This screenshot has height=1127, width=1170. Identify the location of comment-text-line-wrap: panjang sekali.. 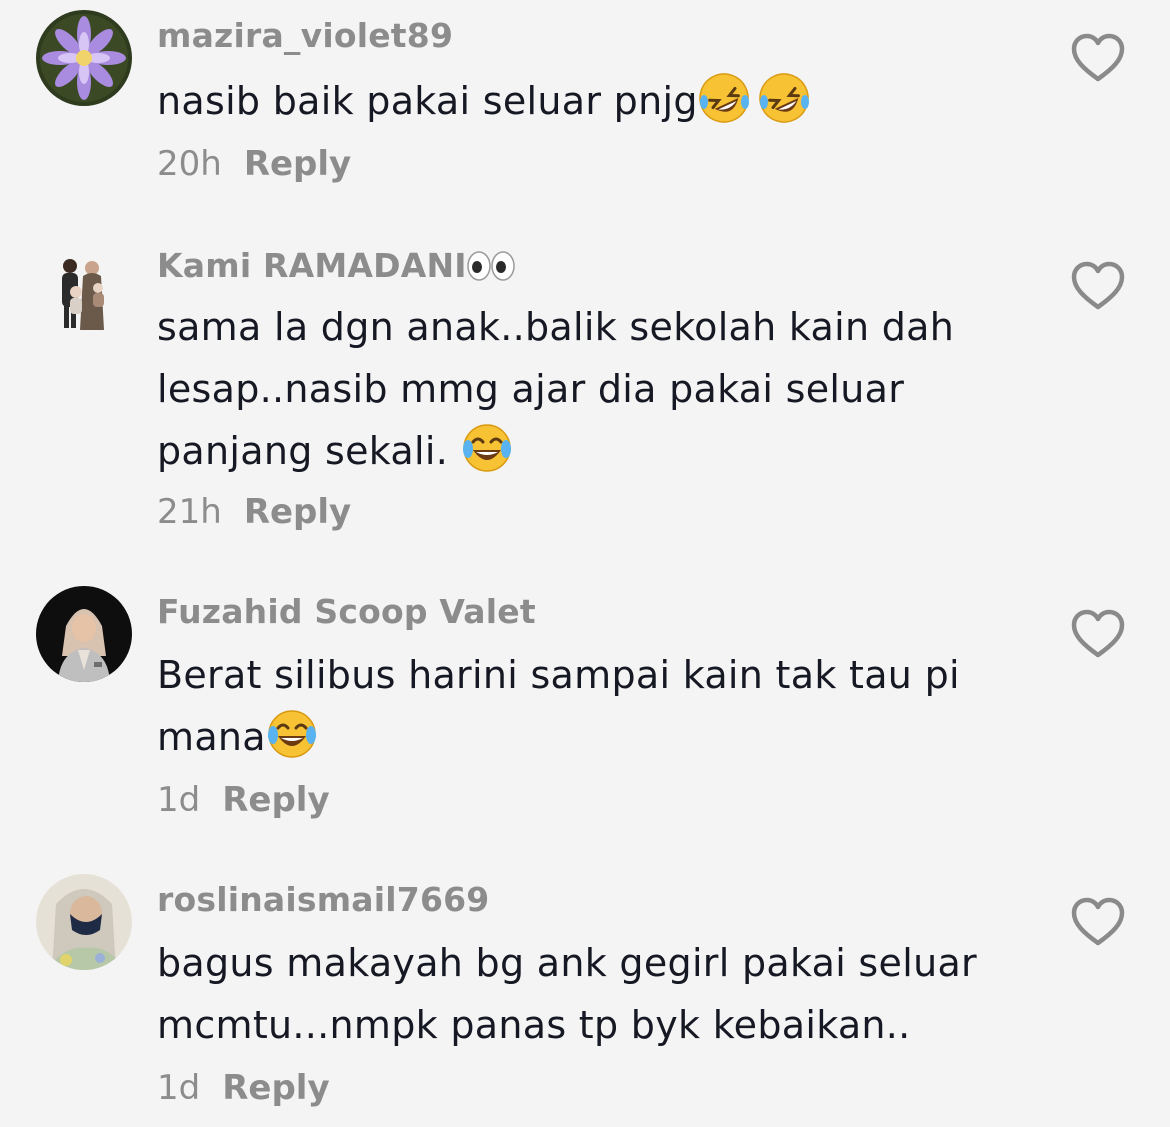
(597, 451).